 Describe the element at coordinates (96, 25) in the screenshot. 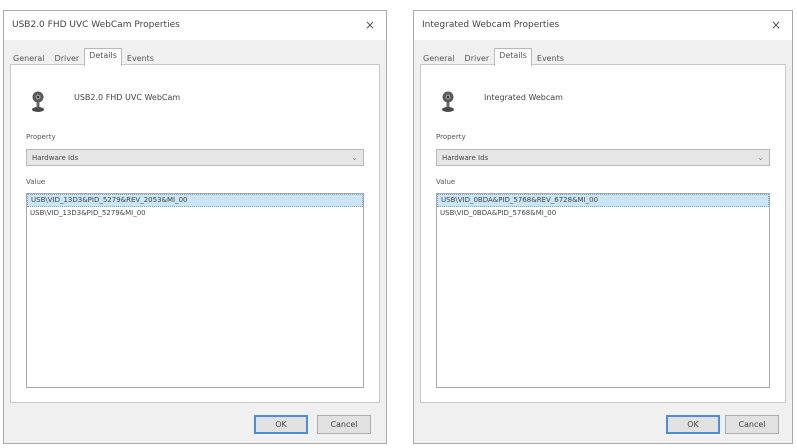

I see `dialog-title: USB2.0 FHD UVC WebCam Properties` at that location.